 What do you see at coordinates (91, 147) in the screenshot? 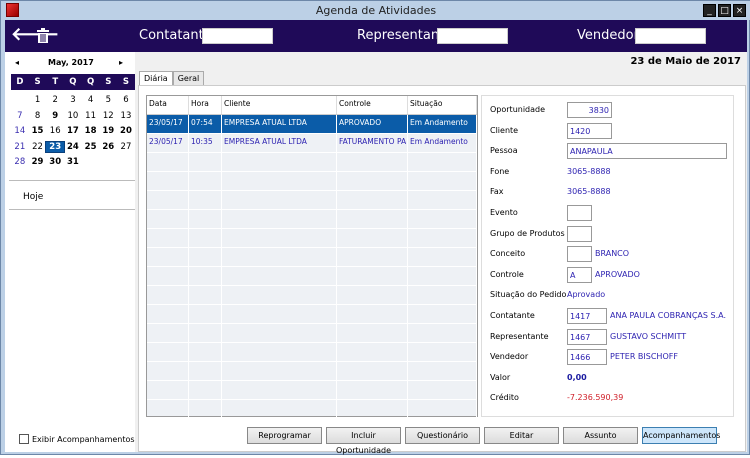
I see `calendar-day: 25` at bounding box center [91, 147].